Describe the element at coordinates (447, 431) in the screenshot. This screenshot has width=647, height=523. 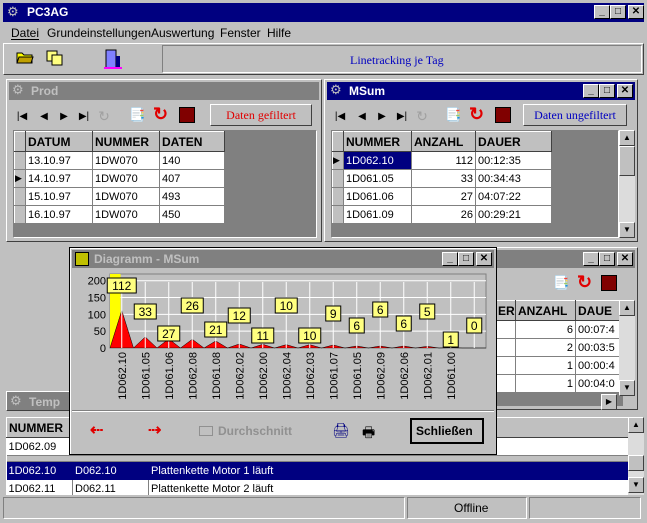
I see `close-dialog-button: Schließen` at that location.